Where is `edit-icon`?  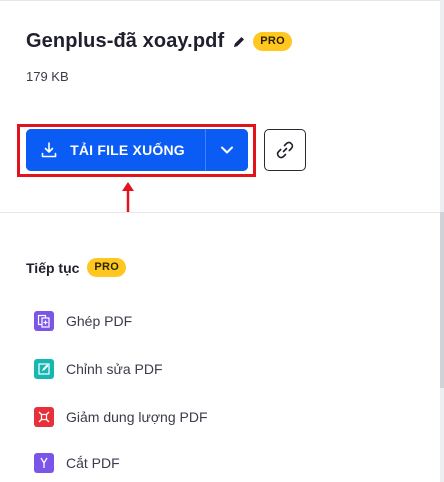 edit-icon is located at coordinates (44, 369).